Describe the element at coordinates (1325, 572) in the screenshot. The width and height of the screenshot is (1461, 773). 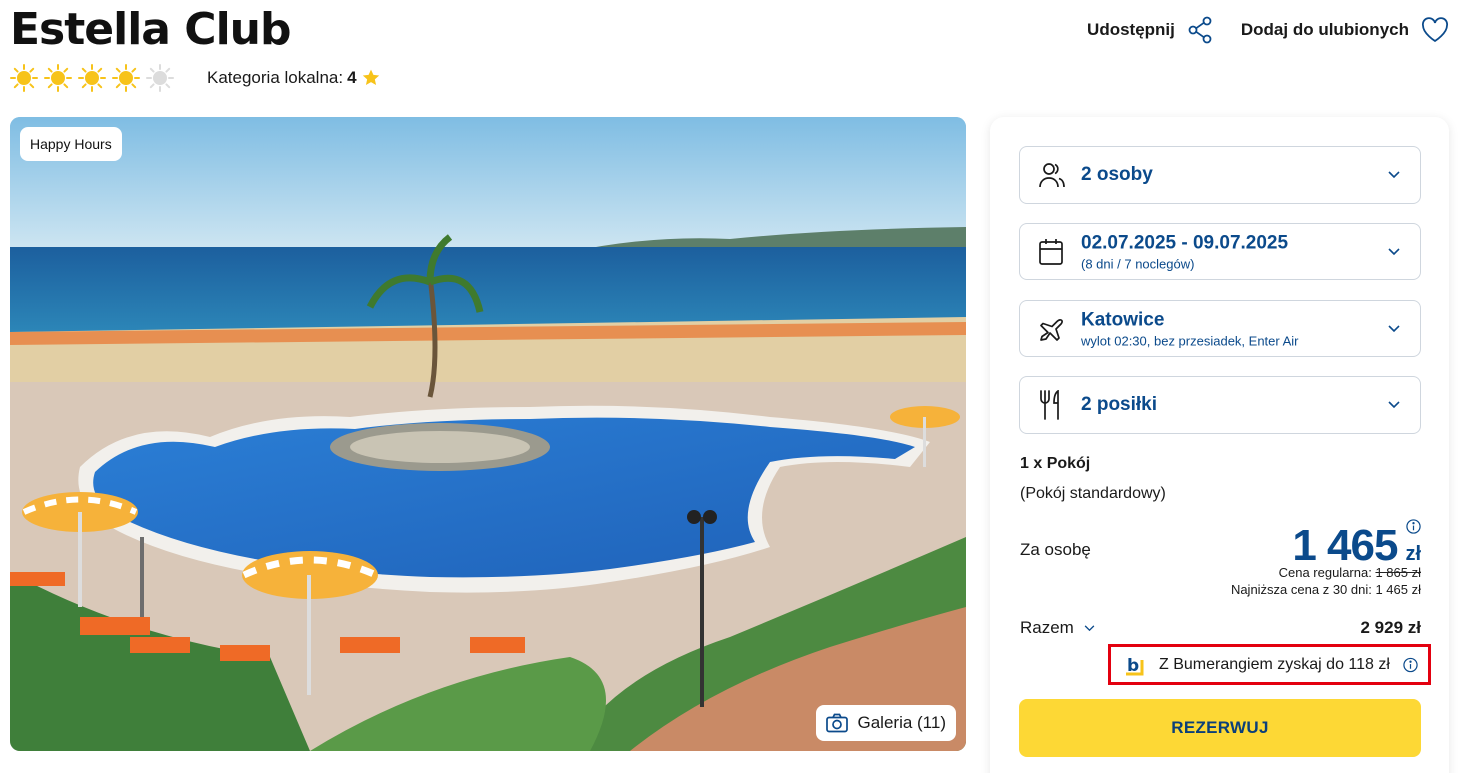
I see `regular-price-label: Cena regularna:` at that location.